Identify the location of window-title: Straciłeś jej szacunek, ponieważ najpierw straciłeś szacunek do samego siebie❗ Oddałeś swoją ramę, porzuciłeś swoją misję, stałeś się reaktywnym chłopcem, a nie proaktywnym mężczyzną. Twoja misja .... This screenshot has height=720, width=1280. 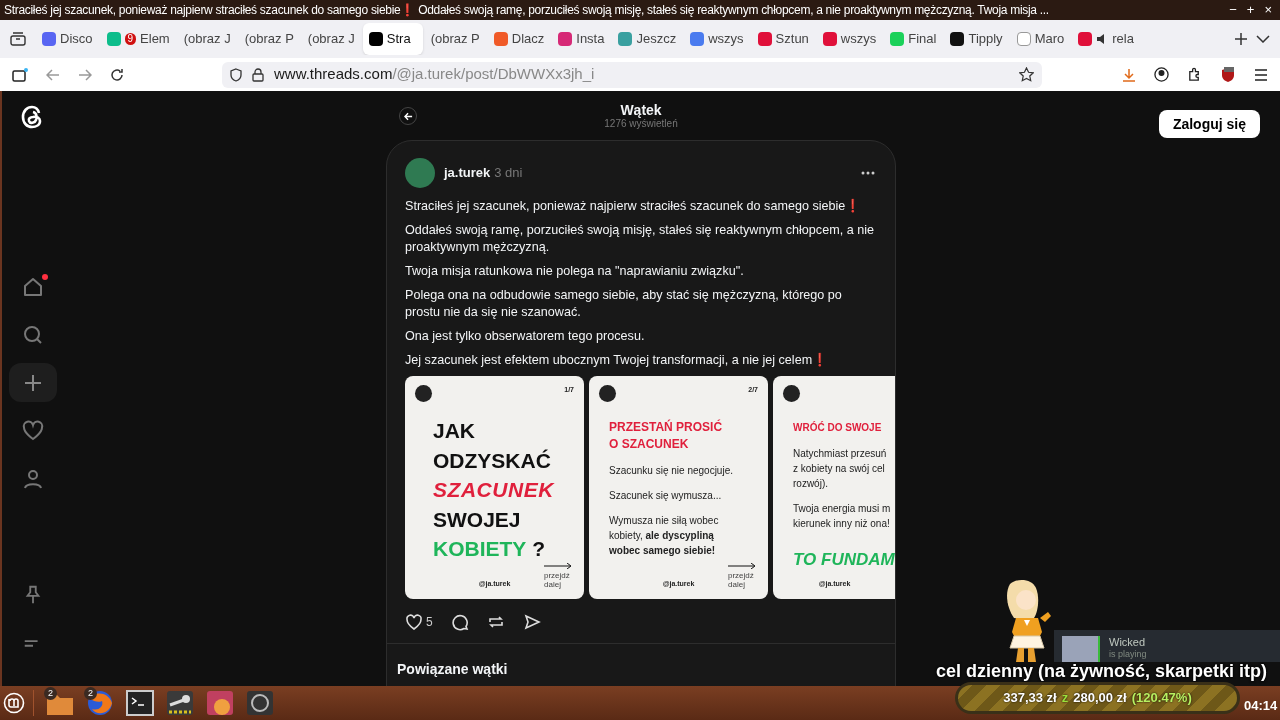
(527, 10).